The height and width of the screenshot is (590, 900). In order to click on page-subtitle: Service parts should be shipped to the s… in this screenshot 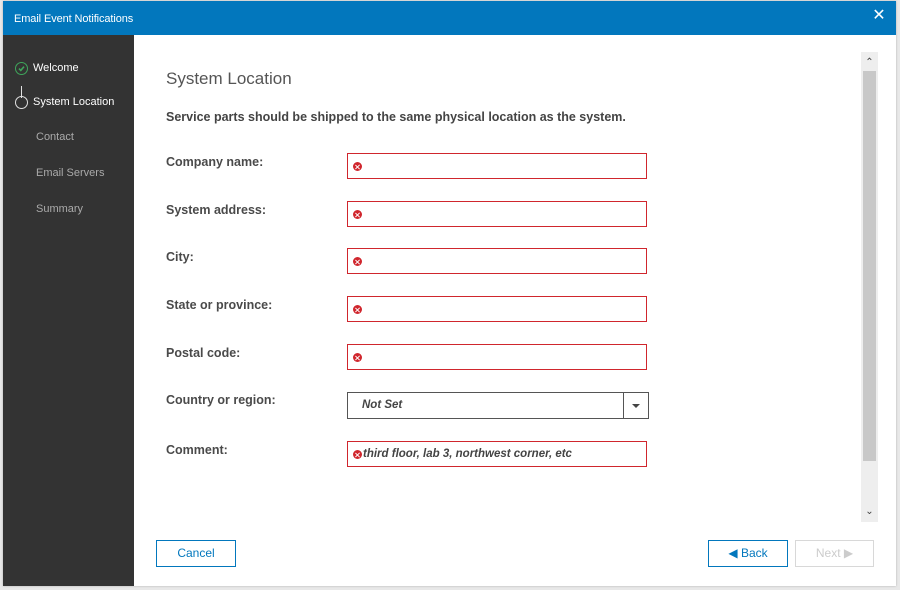, I will do `click(396, 117)`.